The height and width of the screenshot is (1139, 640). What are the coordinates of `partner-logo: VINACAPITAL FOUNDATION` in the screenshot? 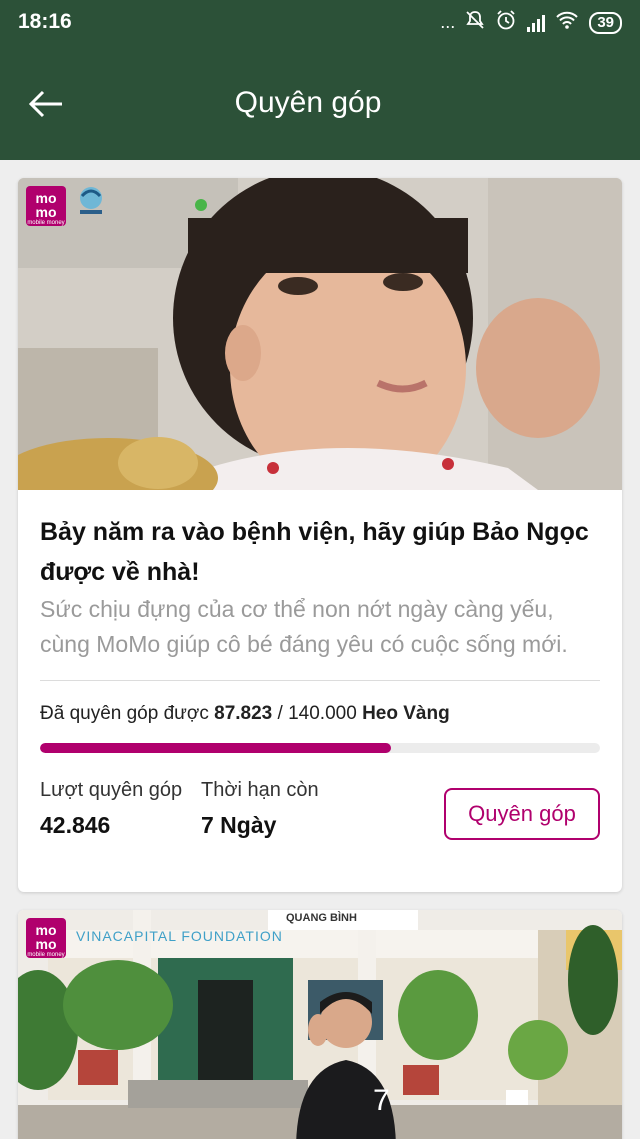 It's located at (179, 936).